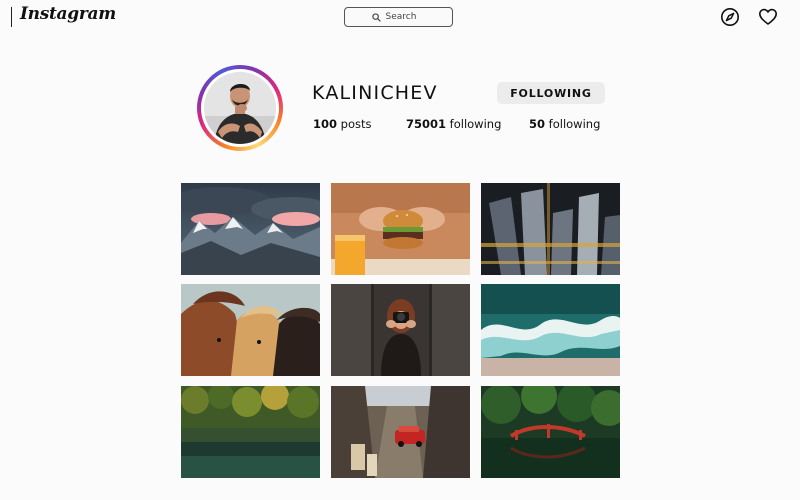 Image resolution: width=800 pixels, height=500 pixels. I want to click on post-thumbnail-burger, so click(400, 229).